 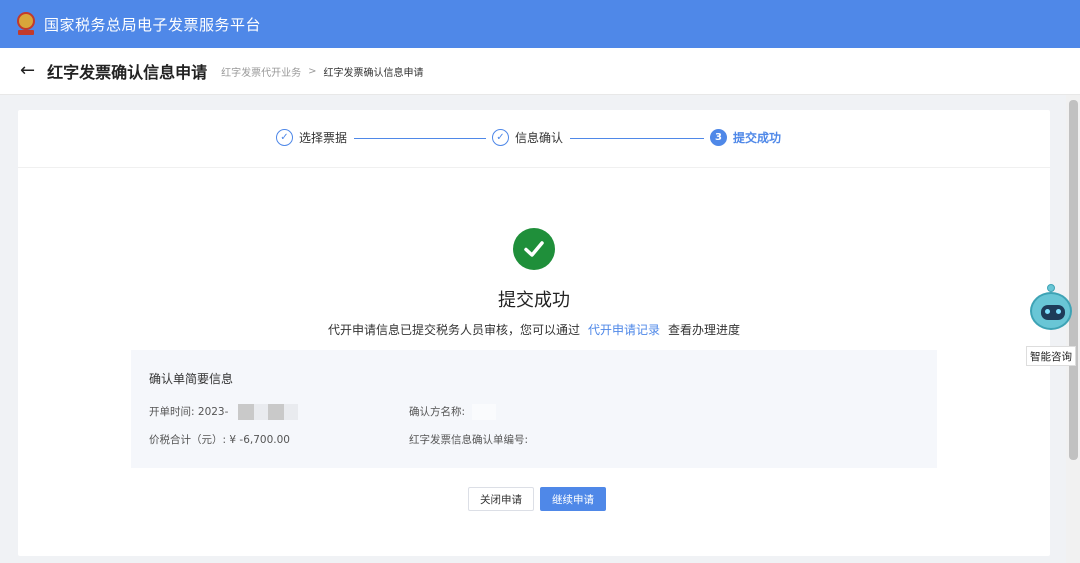 What do you see at coordinates (718, 137) in the screenshot?
I see `step-number-icon: 3` at bounding box center [718, 137].